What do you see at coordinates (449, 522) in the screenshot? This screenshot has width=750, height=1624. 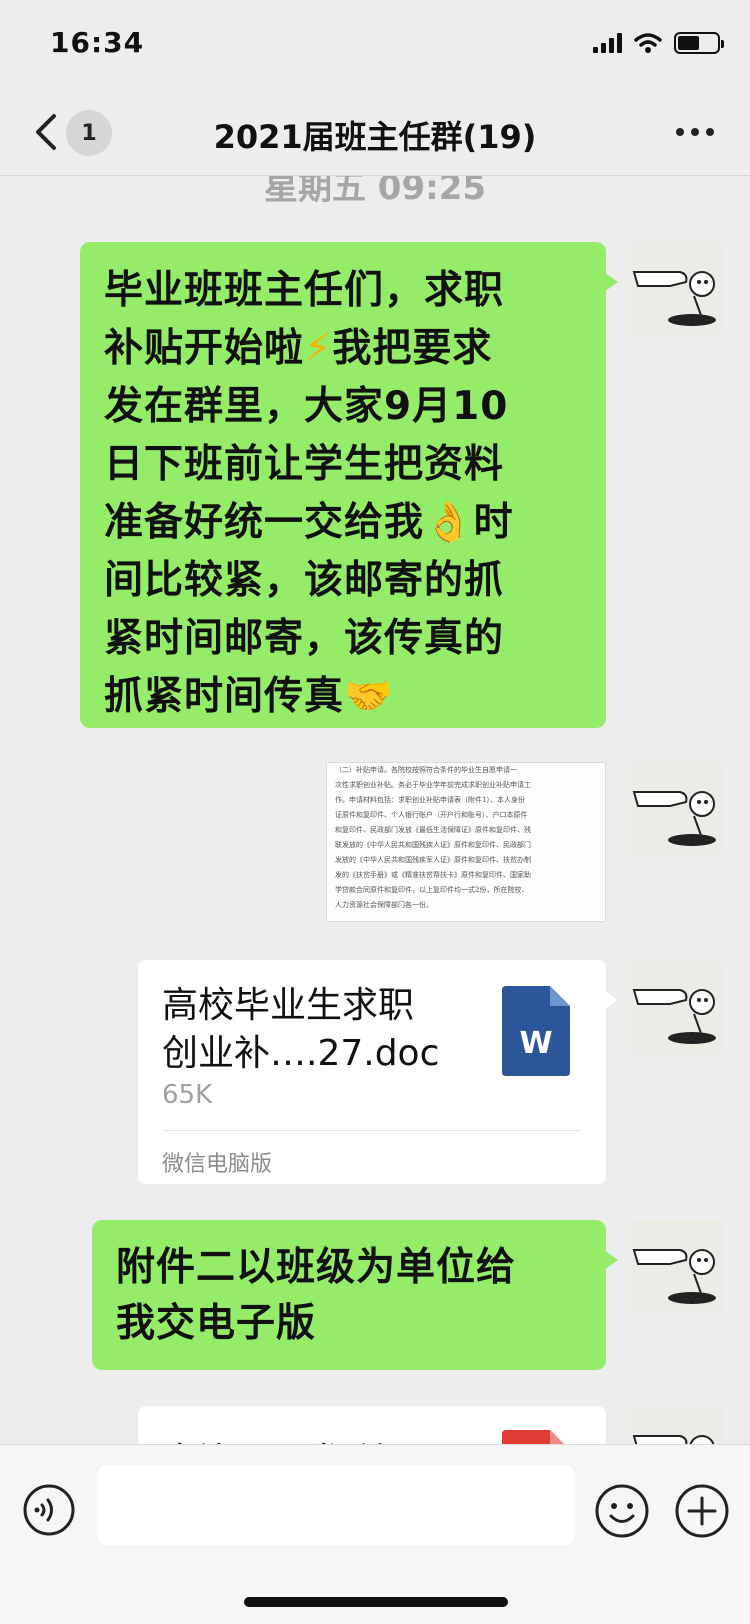 I see `ok-hand-emoji: 👌` at bounding box center [449, 522].